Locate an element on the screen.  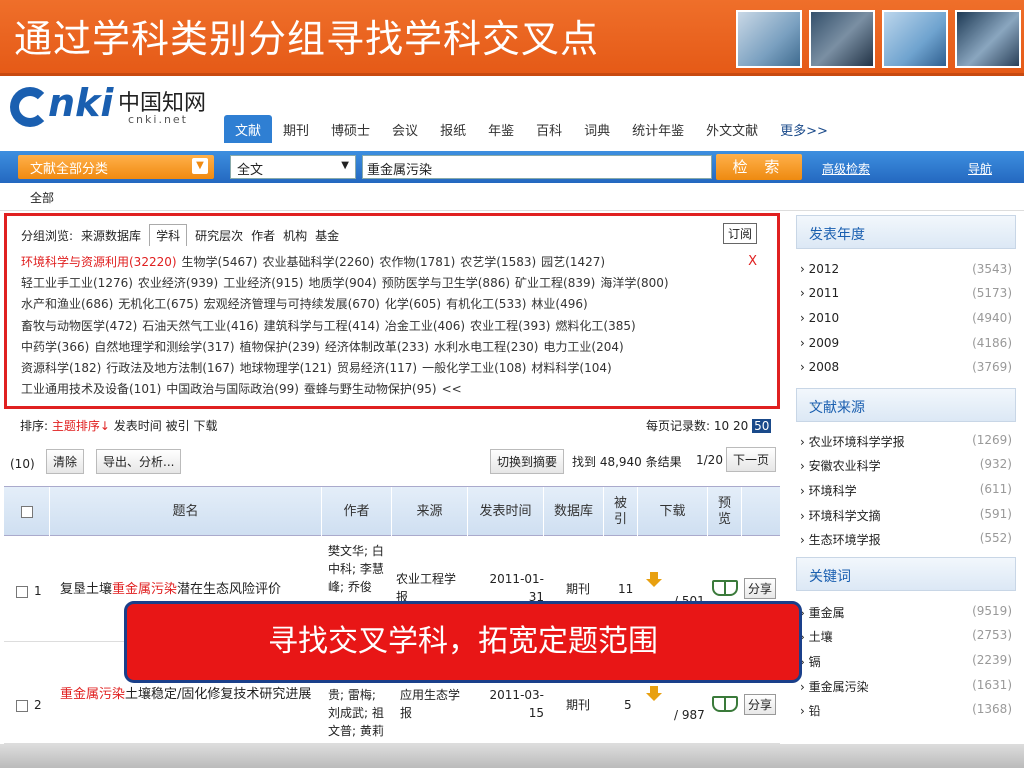
subject-group-item: 园艺(1427) is located at coordinates (573, 262).